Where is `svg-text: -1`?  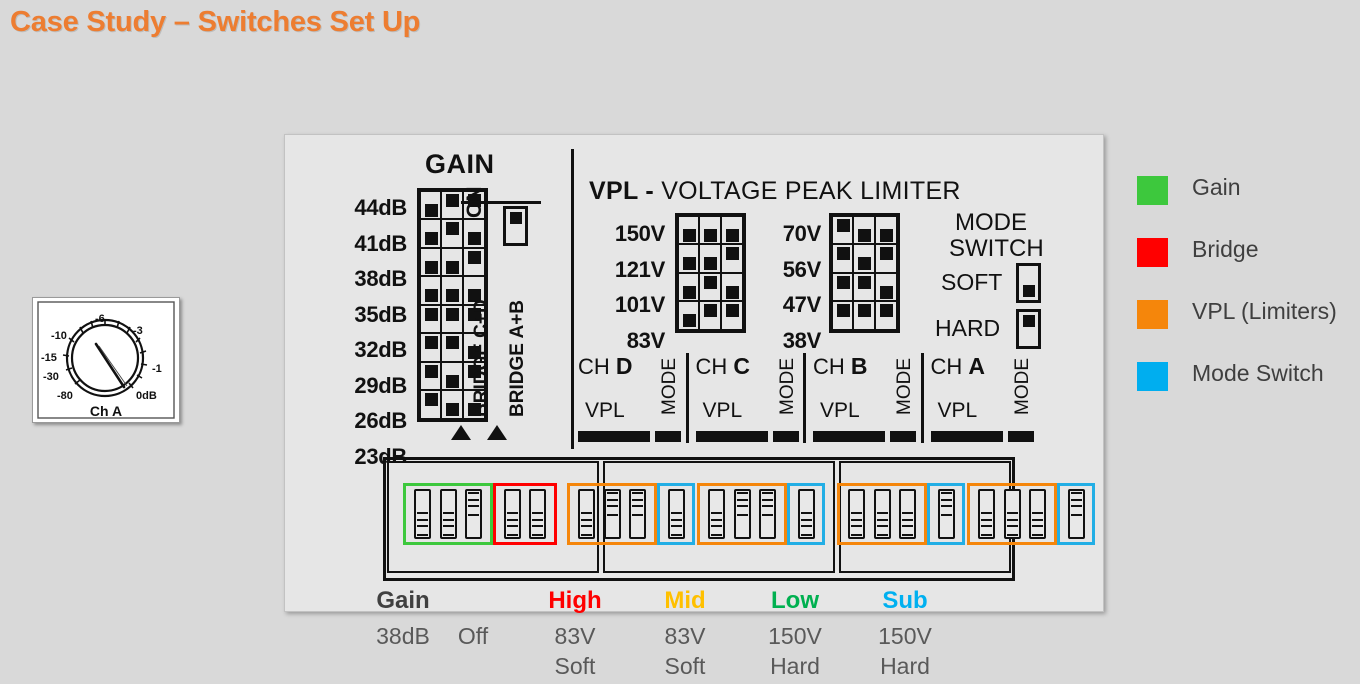 svg-text: -1 is located at coordinates (157, 369).